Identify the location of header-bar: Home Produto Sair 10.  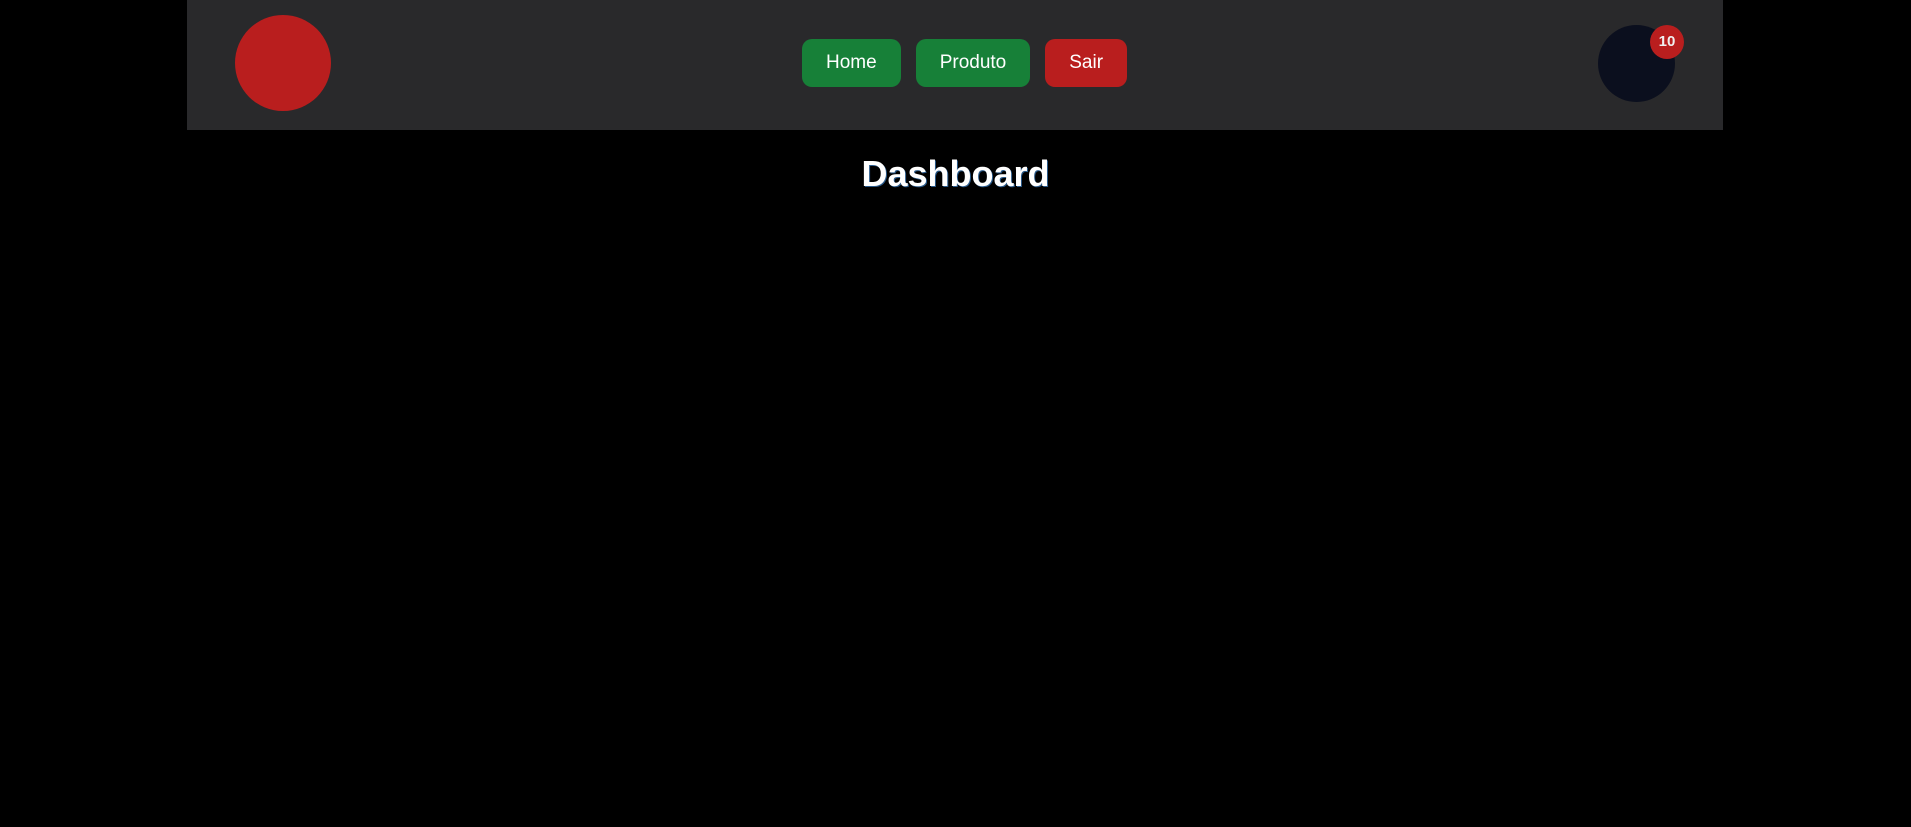
(955, 65).